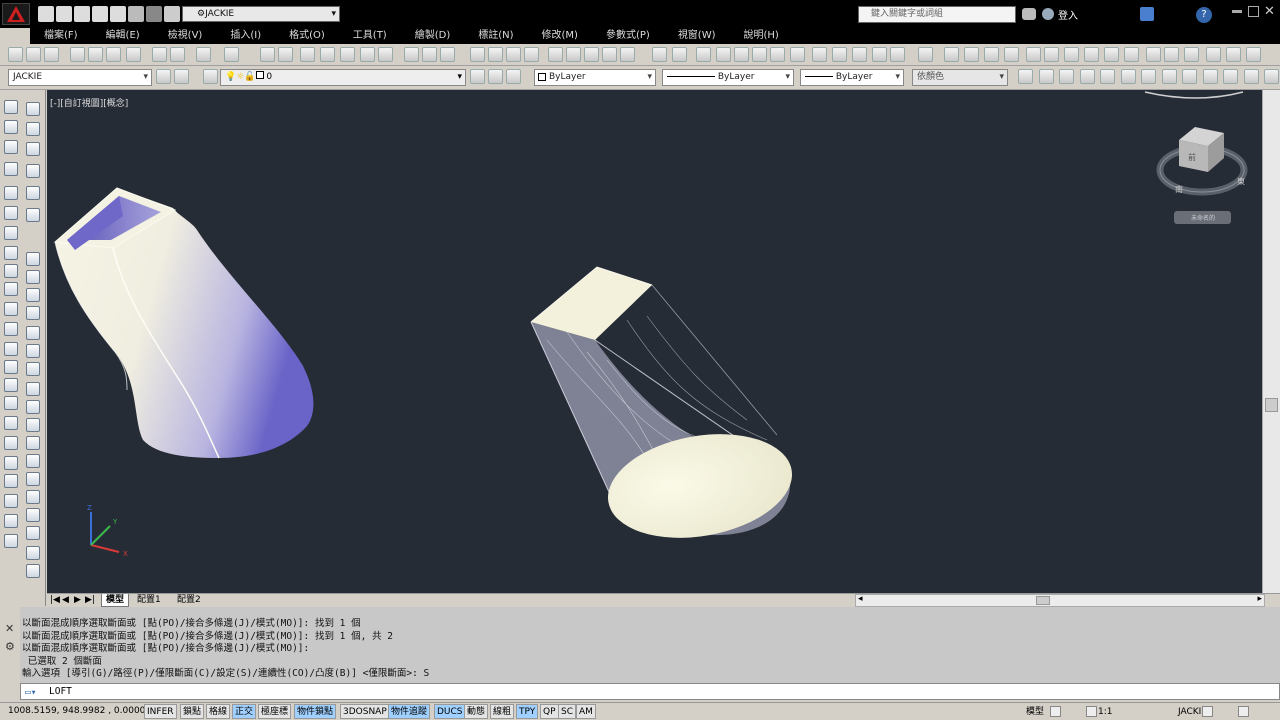 The width and height of the screenshot is (1280, 720). I want to click on tab-last-icon: ▶|, so click(90, 600).